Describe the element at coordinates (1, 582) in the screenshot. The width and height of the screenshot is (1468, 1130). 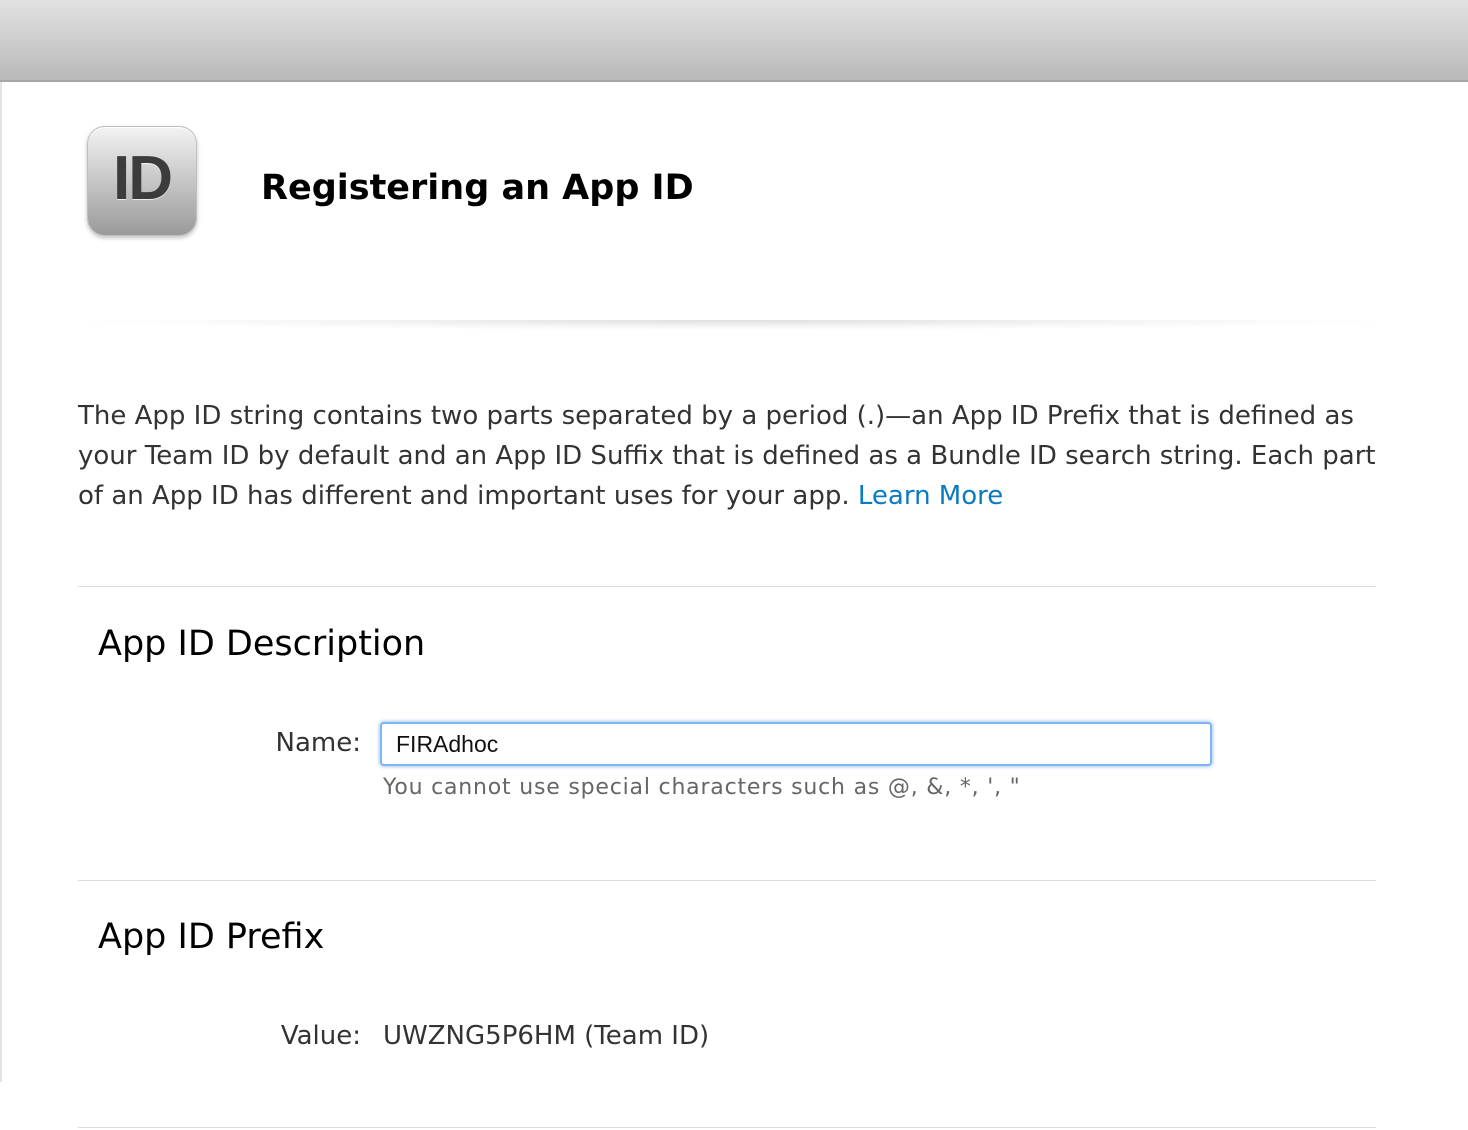
I see `content-frame-edge` at that location.